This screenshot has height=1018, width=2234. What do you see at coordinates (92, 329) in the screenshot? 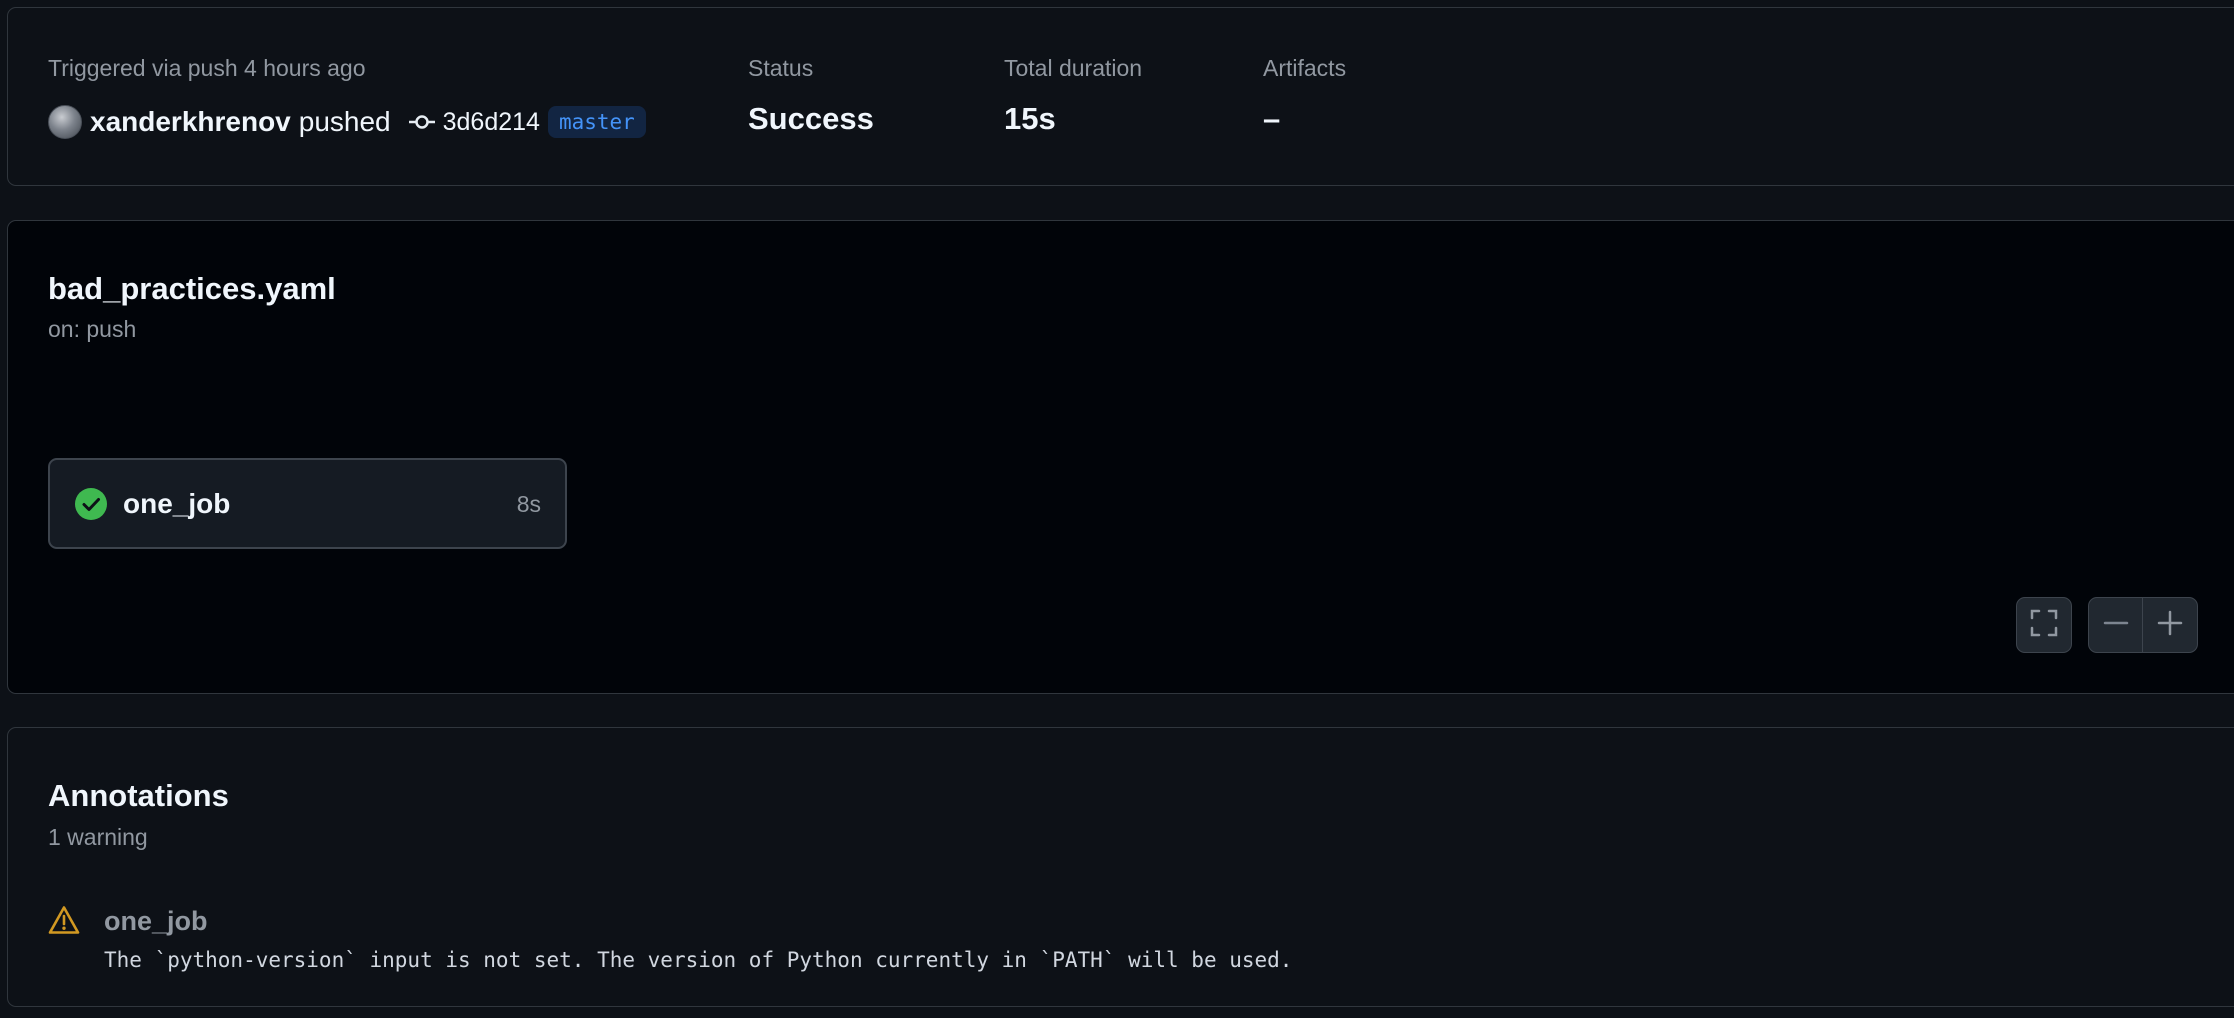
I see `workflow-trigger: on: push` at bounding box center [92, 329].